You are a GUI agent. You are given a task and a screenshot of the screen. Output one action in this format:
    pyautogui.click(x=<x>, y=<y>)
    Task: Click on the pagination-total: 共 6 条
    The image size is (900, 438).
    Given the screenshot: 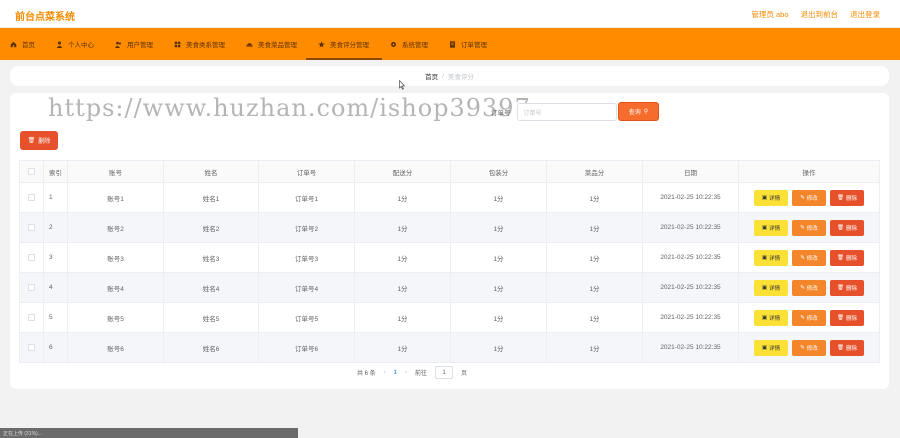 What is the action you would take?
    pyautogui.click(x=366, y=374)
    